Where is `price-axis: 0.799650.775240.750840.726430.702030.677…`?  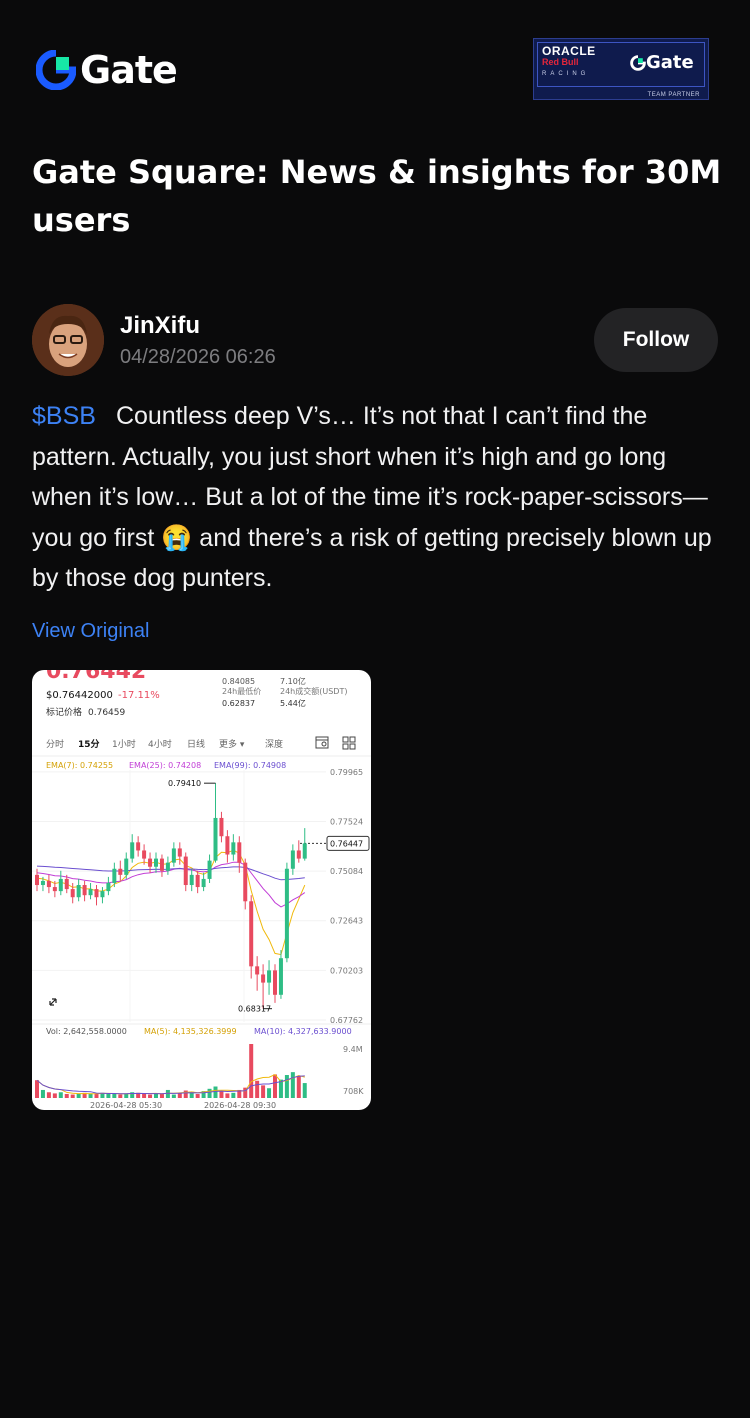
price-axis: 0.799650.775240.750840.726430.702030.677… is located at coordinates (346, 896).